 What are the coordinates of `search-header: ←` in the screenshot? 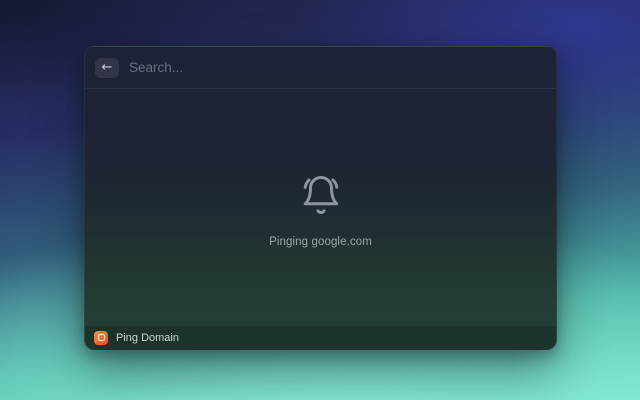 It's located at (320, 68).